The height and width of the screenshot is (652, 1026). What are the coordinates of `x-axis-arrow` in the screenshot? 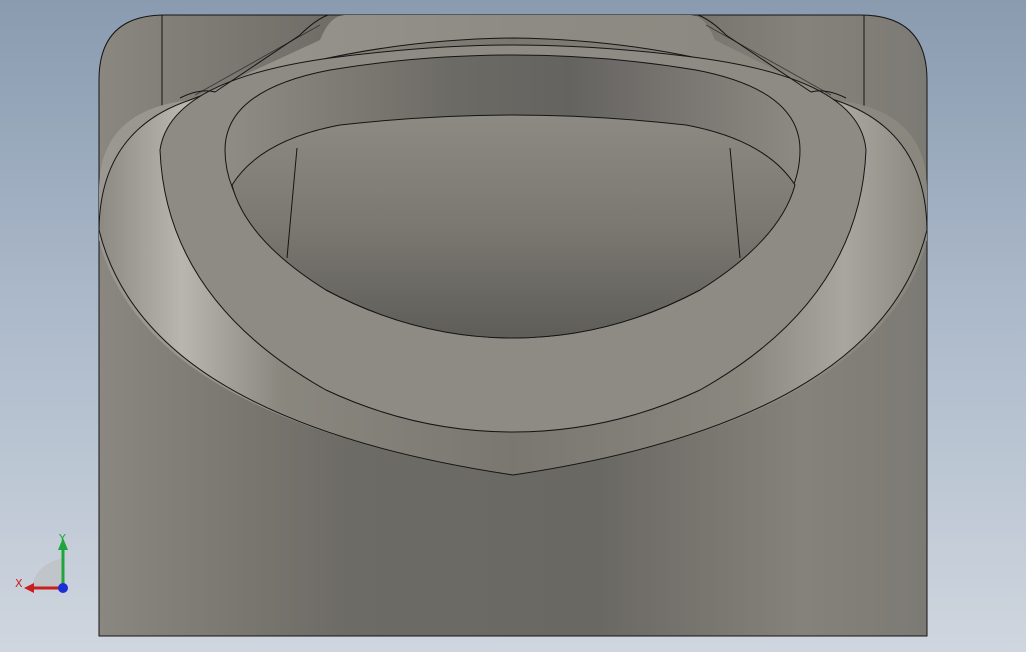 It's located at (29, 588).